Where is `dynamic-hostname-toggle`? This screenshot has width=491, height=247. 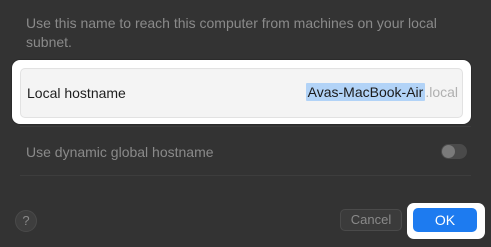
dynamic-hostname-toggle is located at coordinates (454, 151).